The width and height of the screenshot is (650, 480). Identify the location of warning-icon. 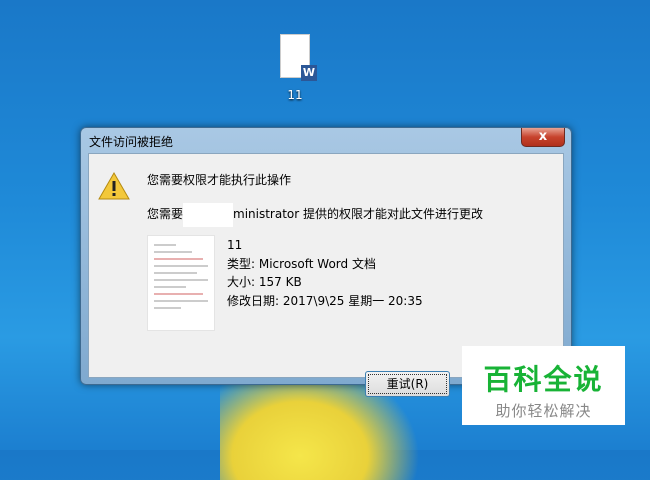
(114, 186).